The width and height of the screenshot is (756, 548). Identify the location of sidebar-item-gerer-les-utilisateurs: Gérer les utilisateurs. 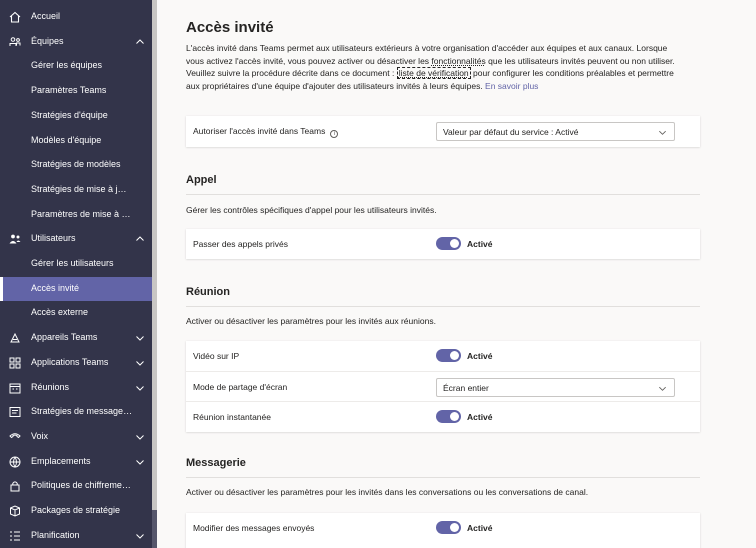
(78, 264).